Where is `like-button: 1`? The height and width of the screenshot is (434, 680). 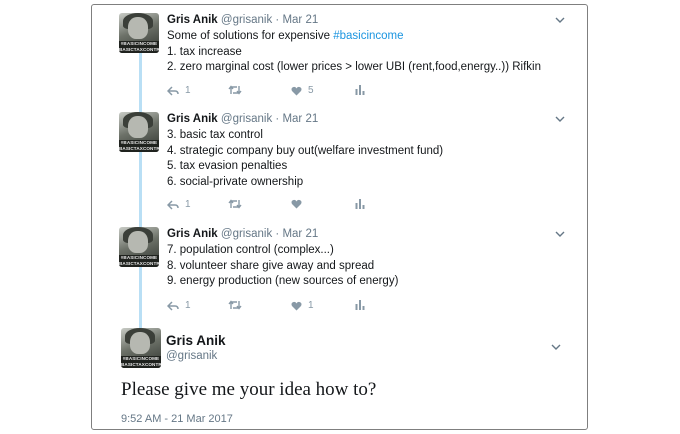 like-button: 1 is located at coordinates (302, 305).